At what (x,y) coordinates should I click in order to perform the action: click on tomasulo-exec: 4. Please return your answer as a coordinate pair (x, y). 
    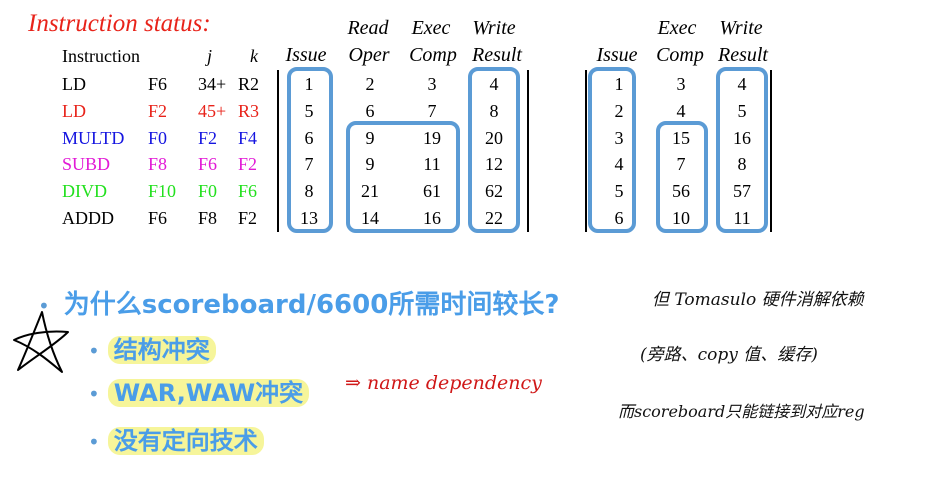
    Looking at the image, I should click on (681, 111).